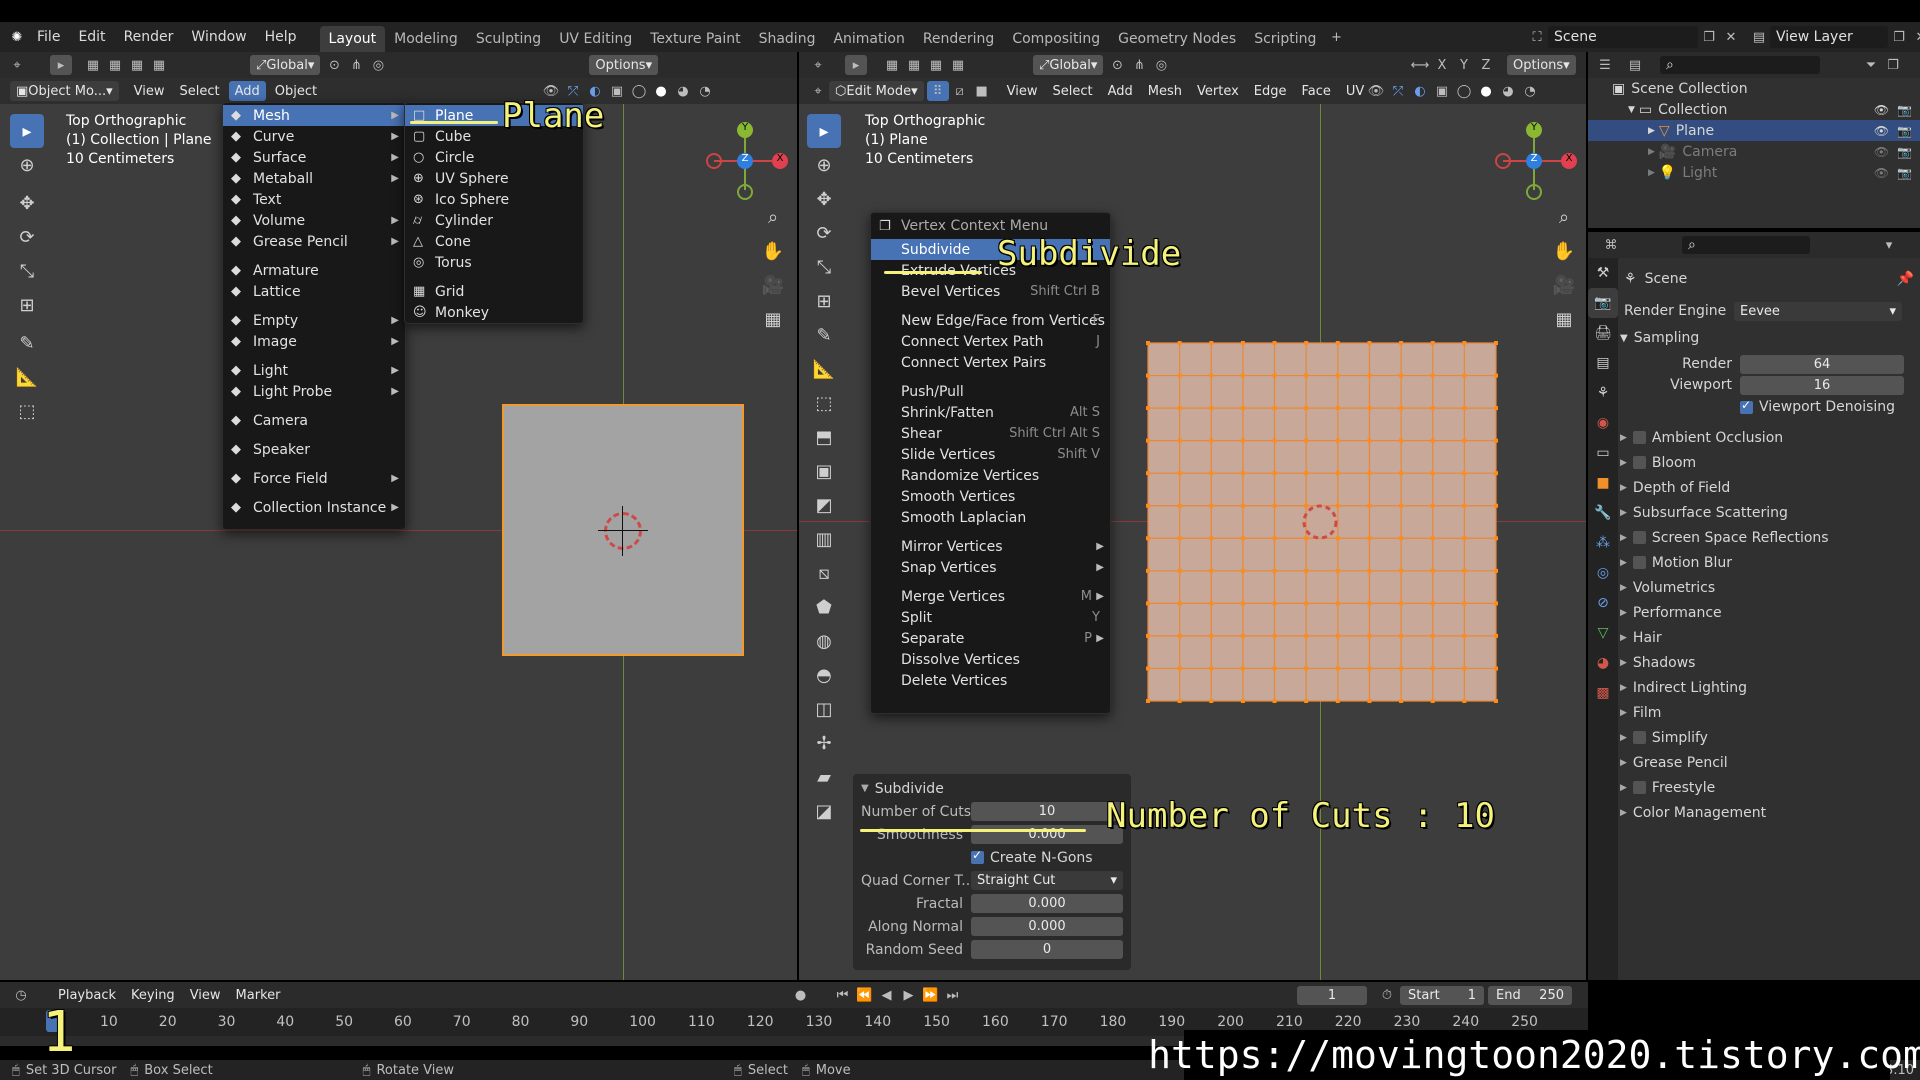  Describe the element at coordinates (1767, 487) in the screenshot. I see `panel-depth-of-field: ▶ Depth of Field` at that location.